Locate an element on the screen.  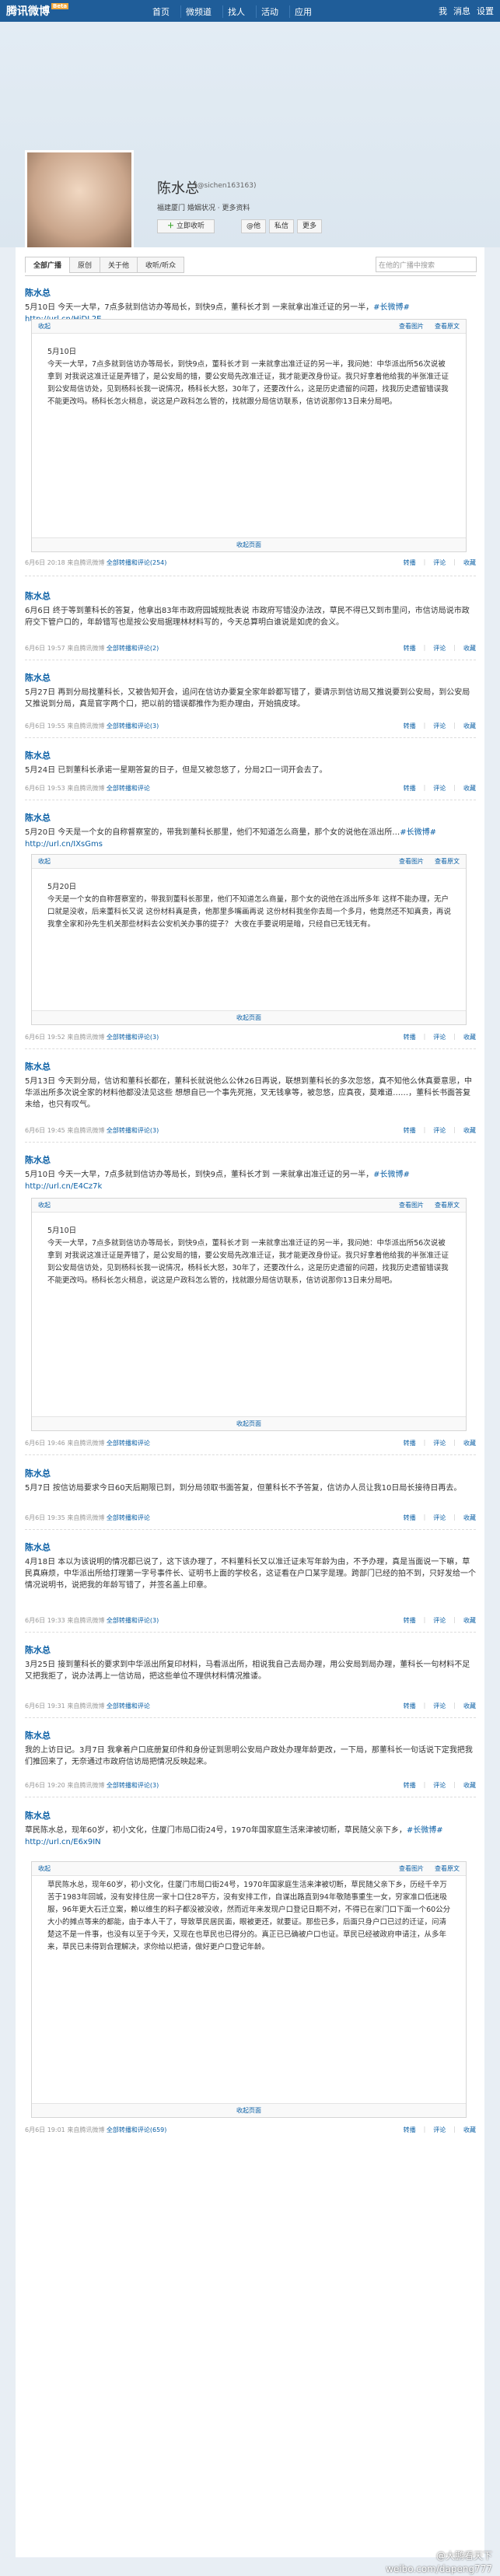
nav-item-events: 活动 is located at coordinates (269, 11).